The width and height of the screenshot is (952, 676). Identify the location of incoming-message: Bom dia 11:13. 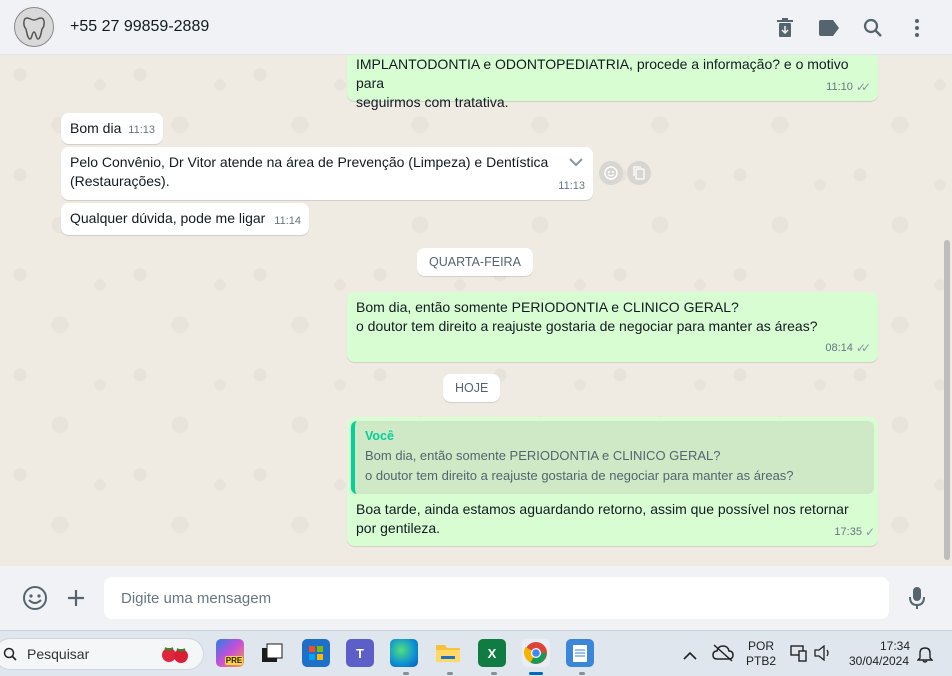
(112, 128).